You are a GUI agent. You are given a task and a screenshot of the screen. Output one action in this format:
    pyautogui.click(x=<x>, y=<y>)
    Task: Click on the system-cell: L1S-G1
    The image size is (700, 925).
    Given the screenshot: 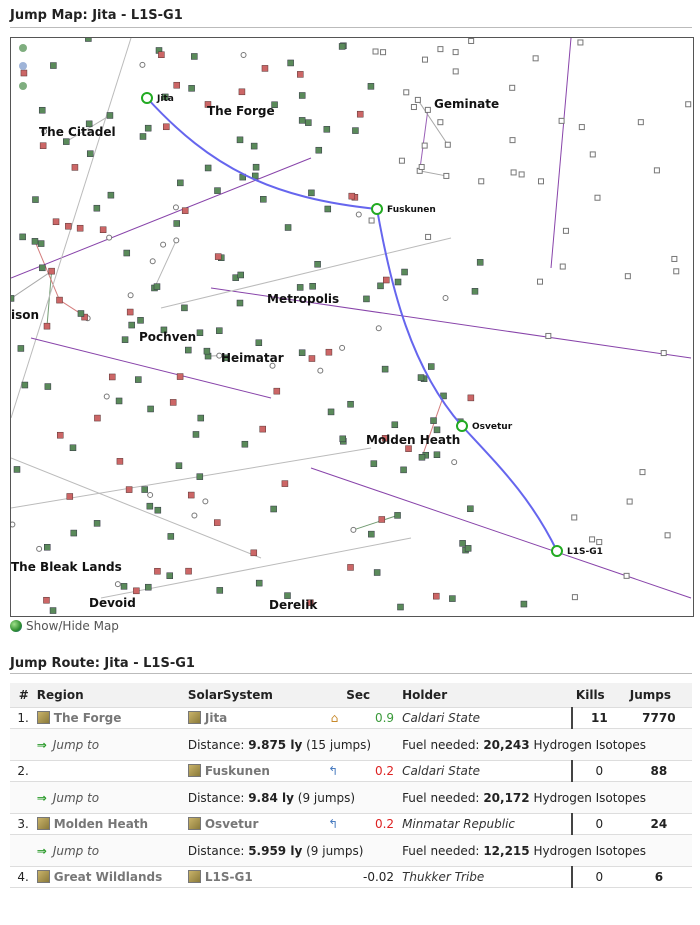 What is the action you would take?
    pyautogui.click(x=263, y=877)
    